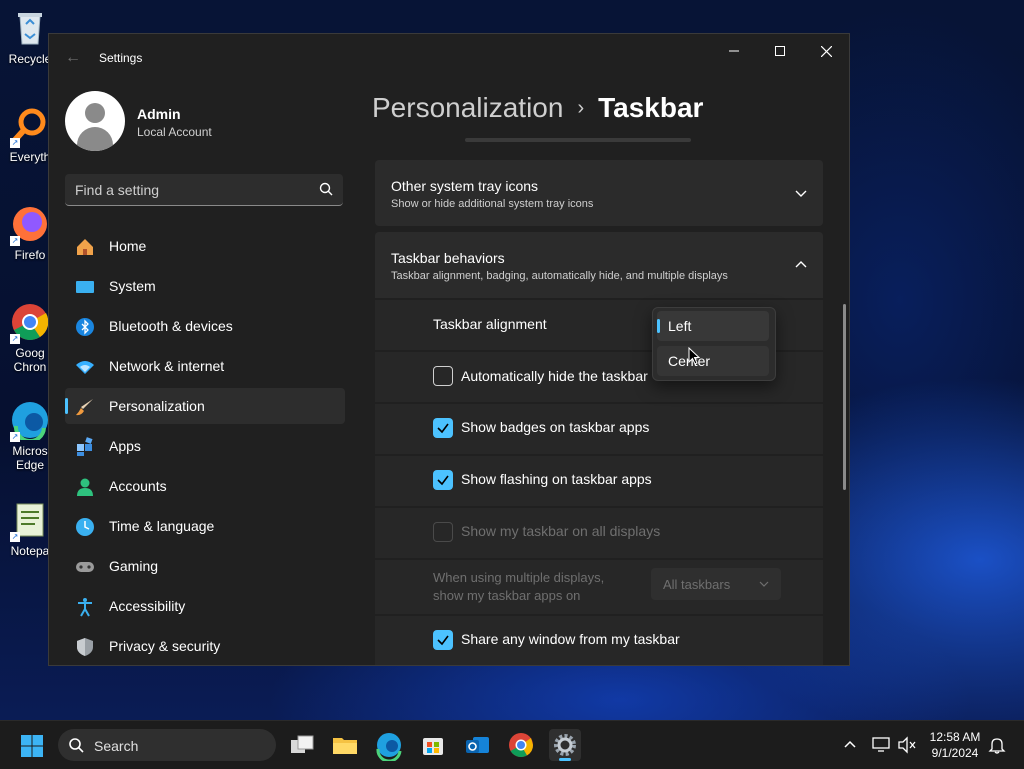  I want to click on settings-taskbar-button, so click(565, 745).